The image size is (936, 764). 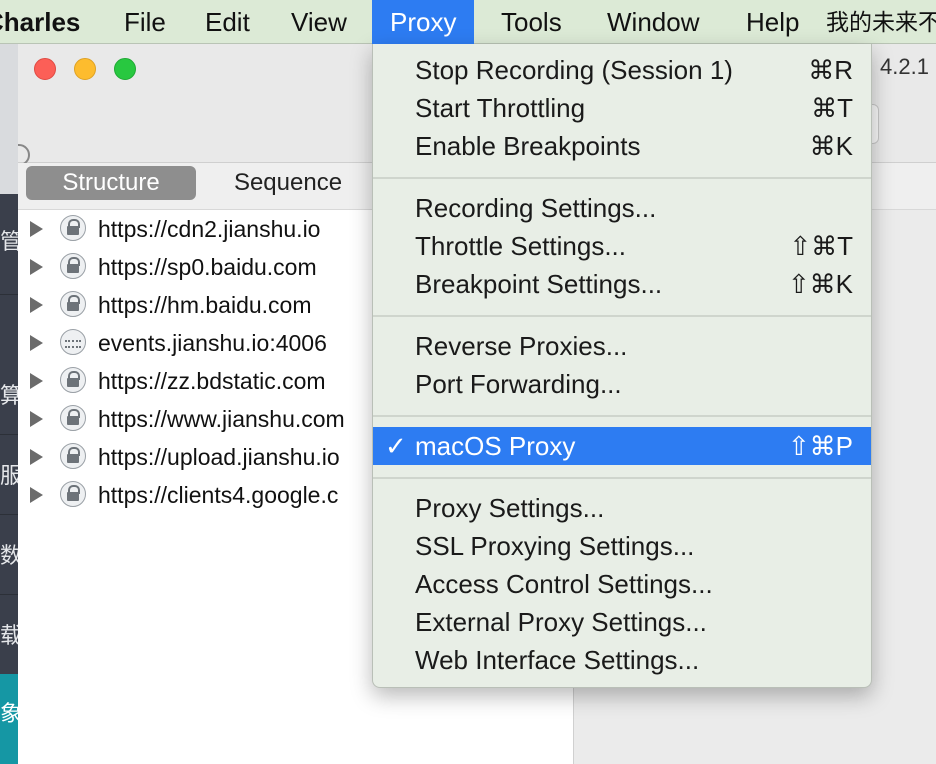 What do you see at coordinates (205, 305) in the screenshot?
I see `host-label: https://hm.baidu.com` at bounding box center [205, 305].